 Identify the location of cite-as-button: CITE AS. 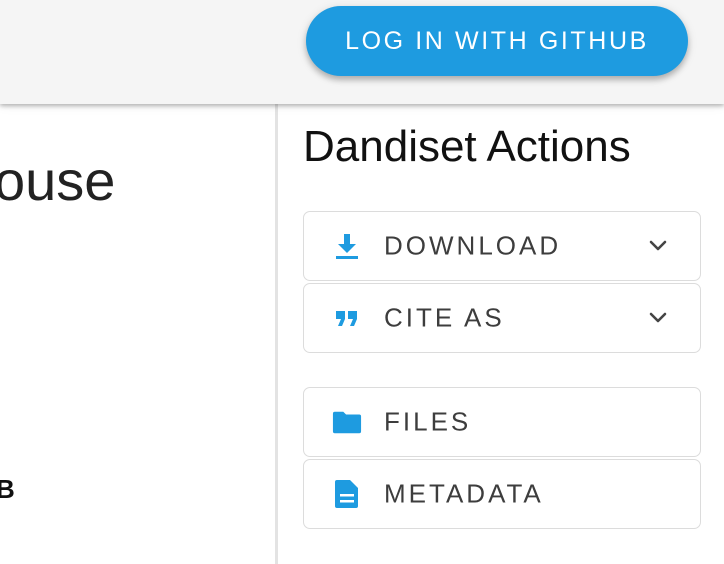
(502, 318).